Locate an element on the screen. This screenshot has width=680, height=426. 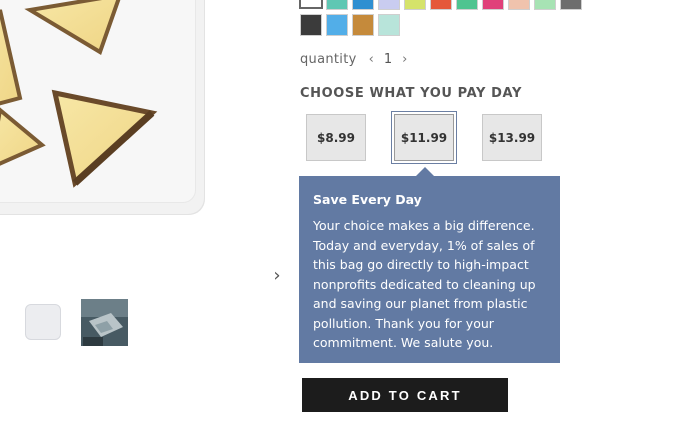
quantity-stepper: quantity ‹ 1 › is located at coordinates (353, 59).